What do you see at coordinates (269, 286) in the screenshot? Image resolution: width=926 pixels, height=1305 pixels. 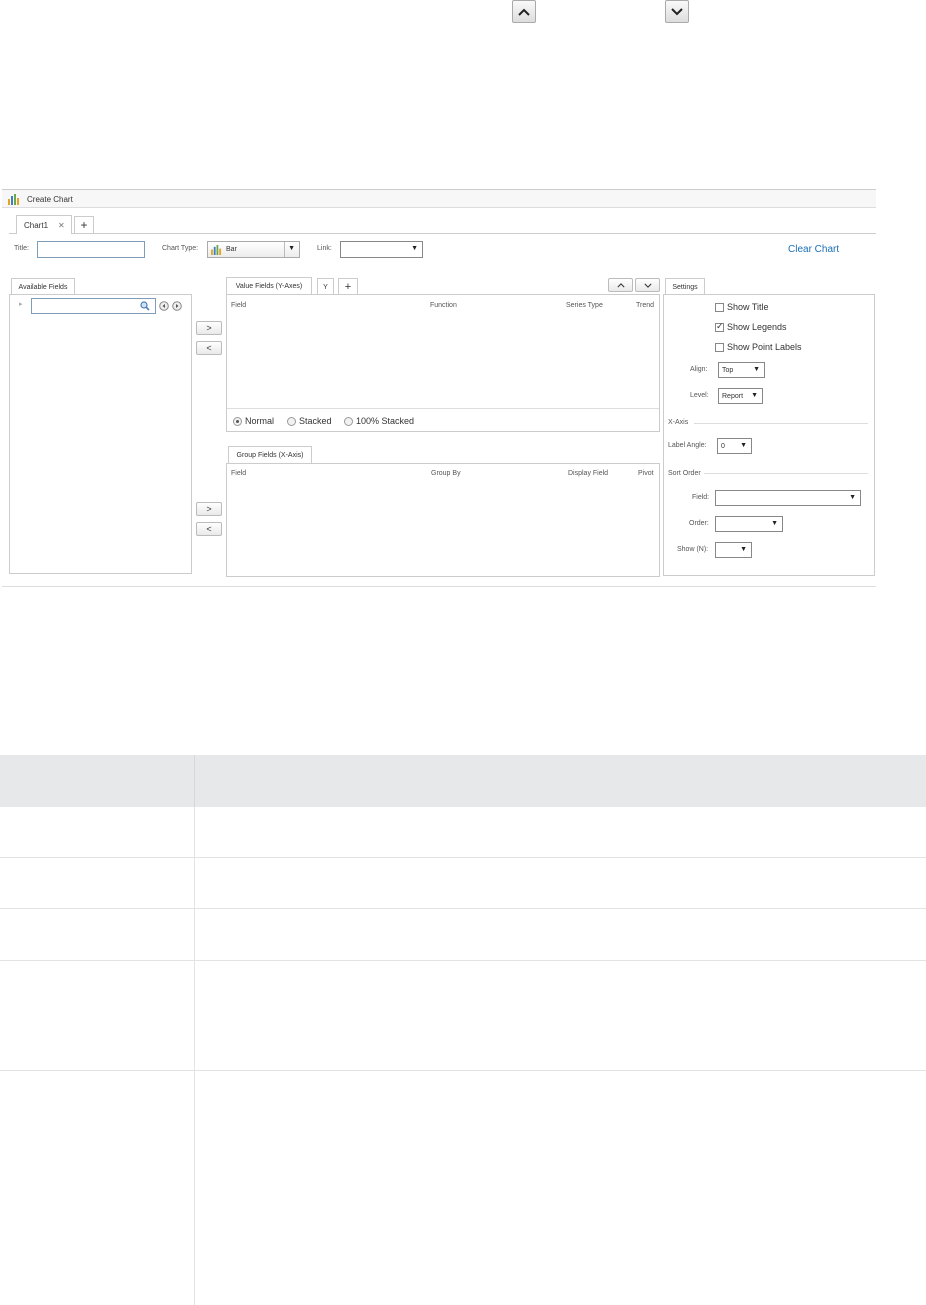 I see `tab-value-fields: Value Fields (Y-Axes)` at bounding box center [269, 286].